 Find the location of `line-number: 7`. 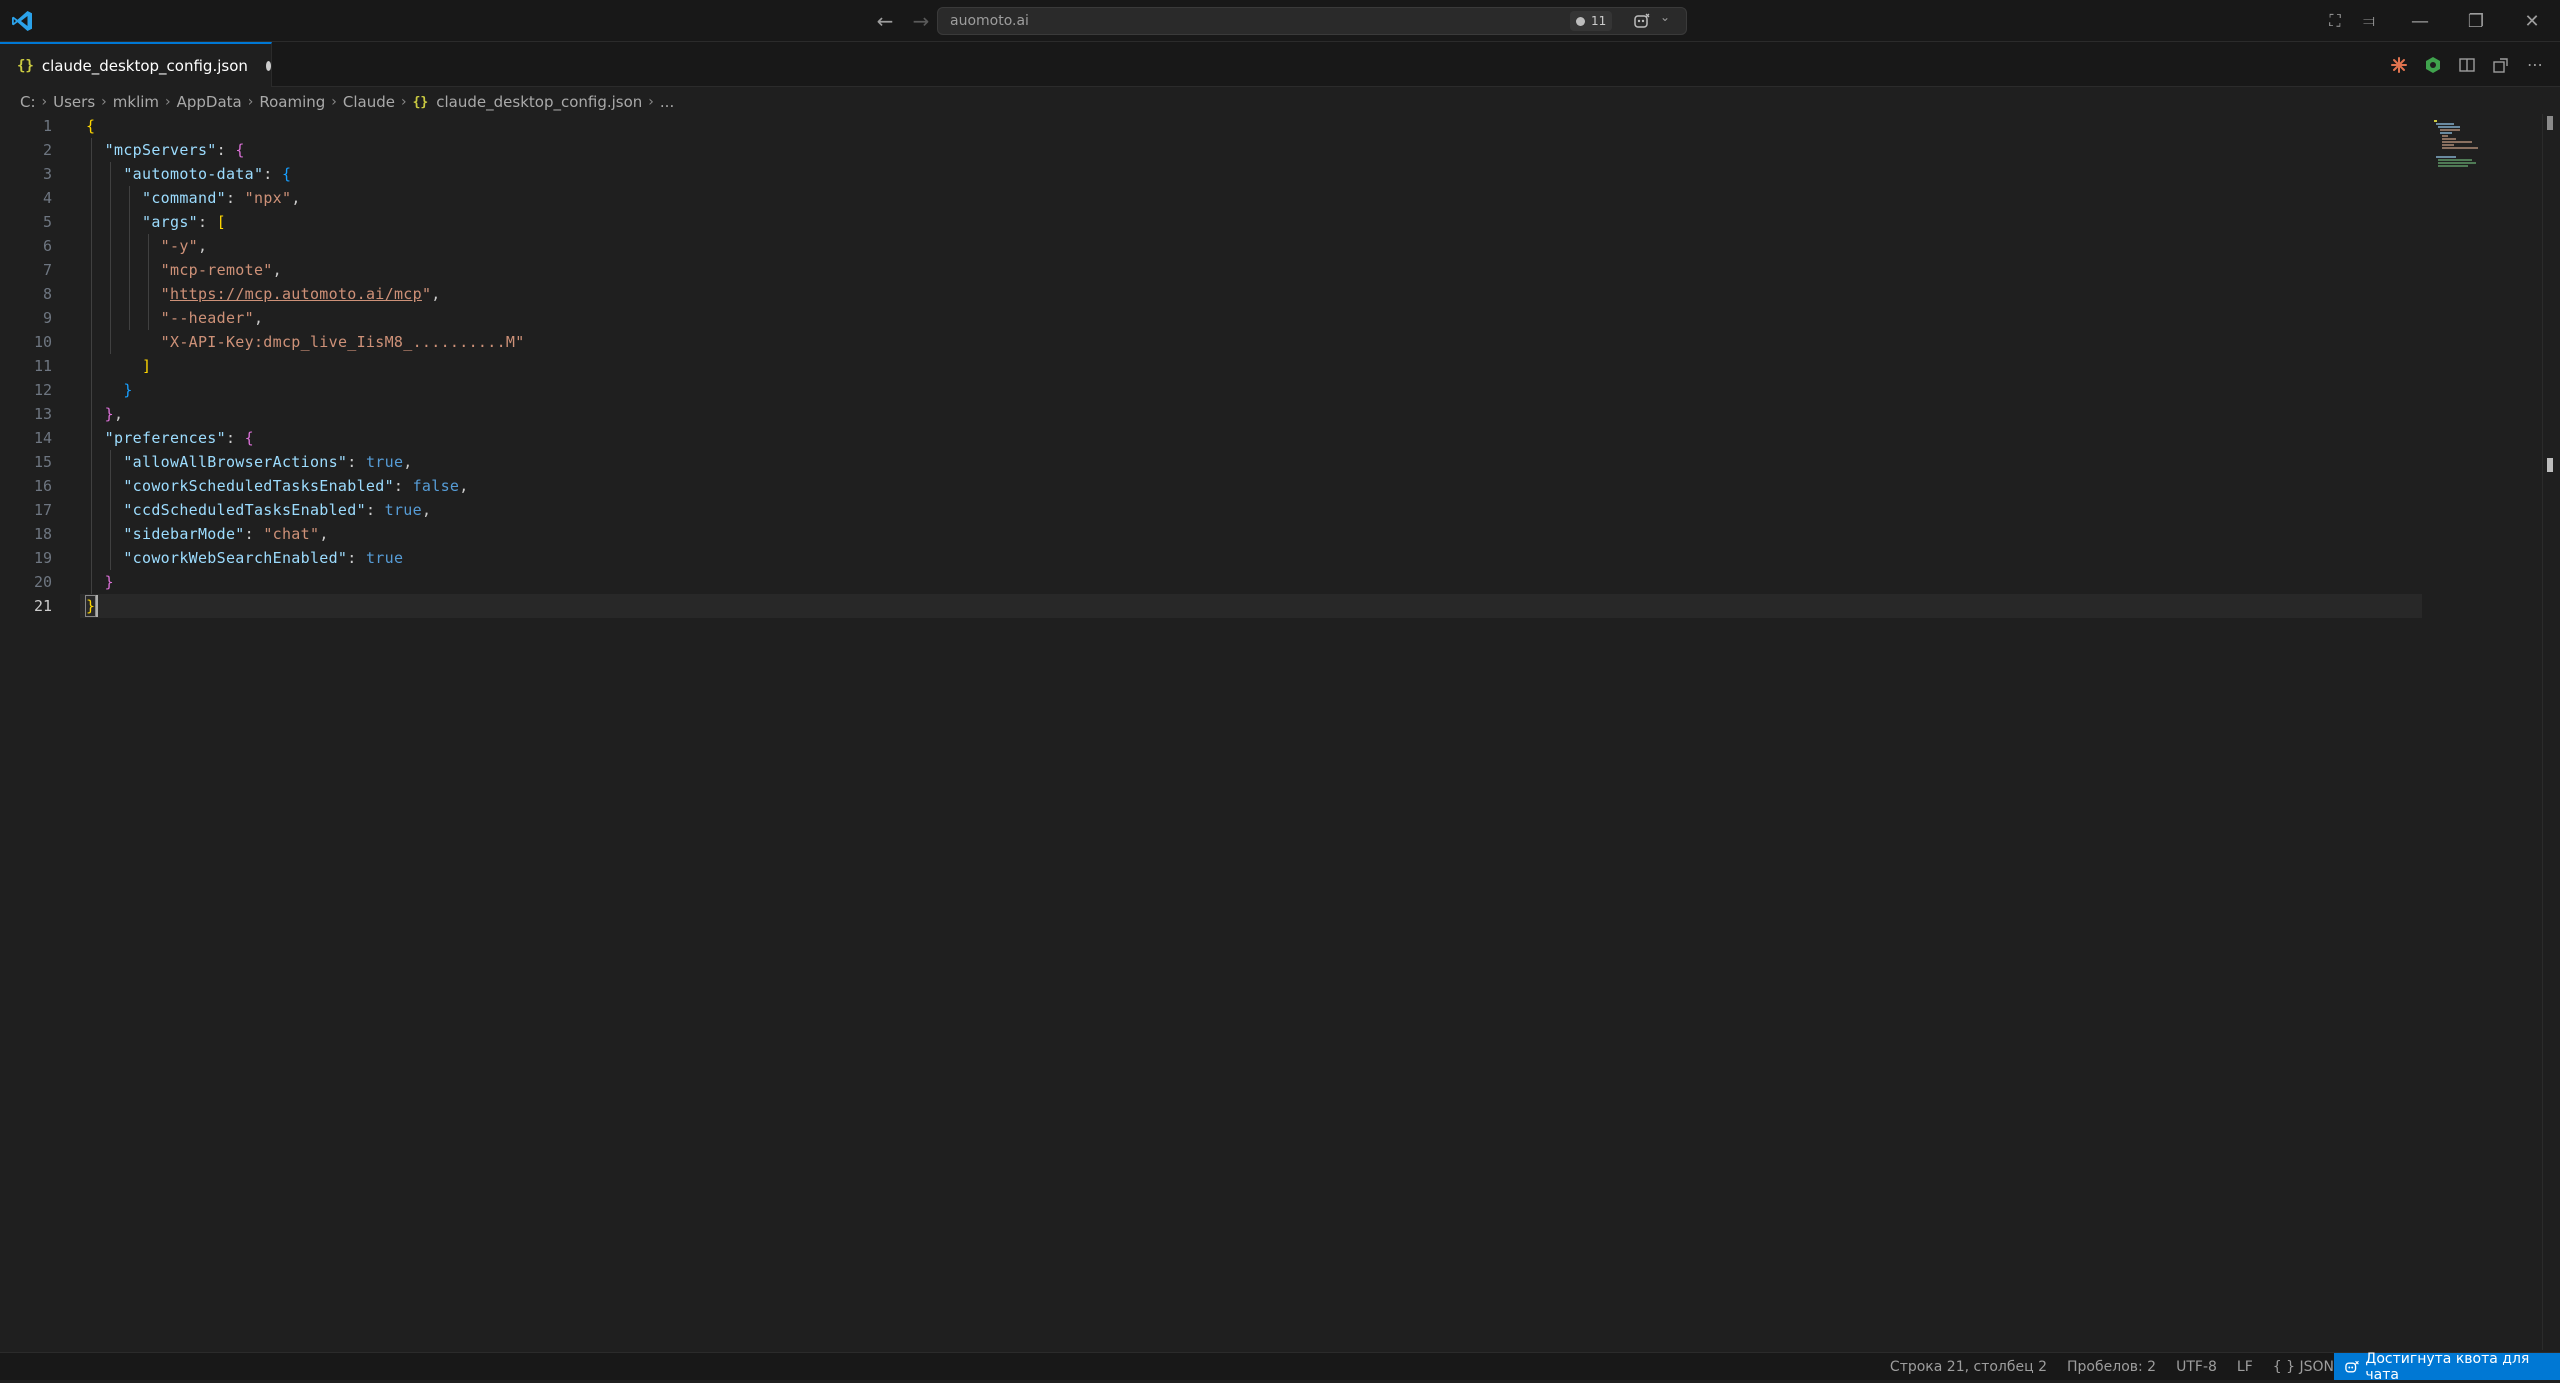

line-number: 7 is located at coordinates (47, 270).